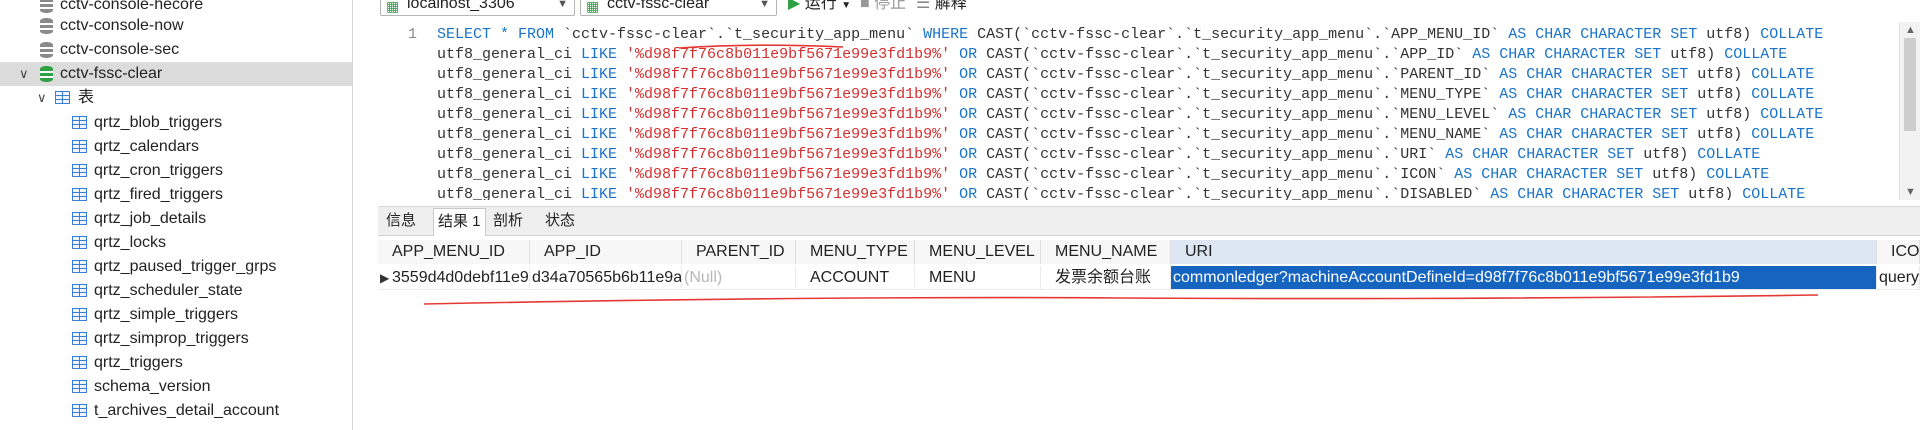  I want to click on column-header: APP_MENU_ID, so click(454, 252).